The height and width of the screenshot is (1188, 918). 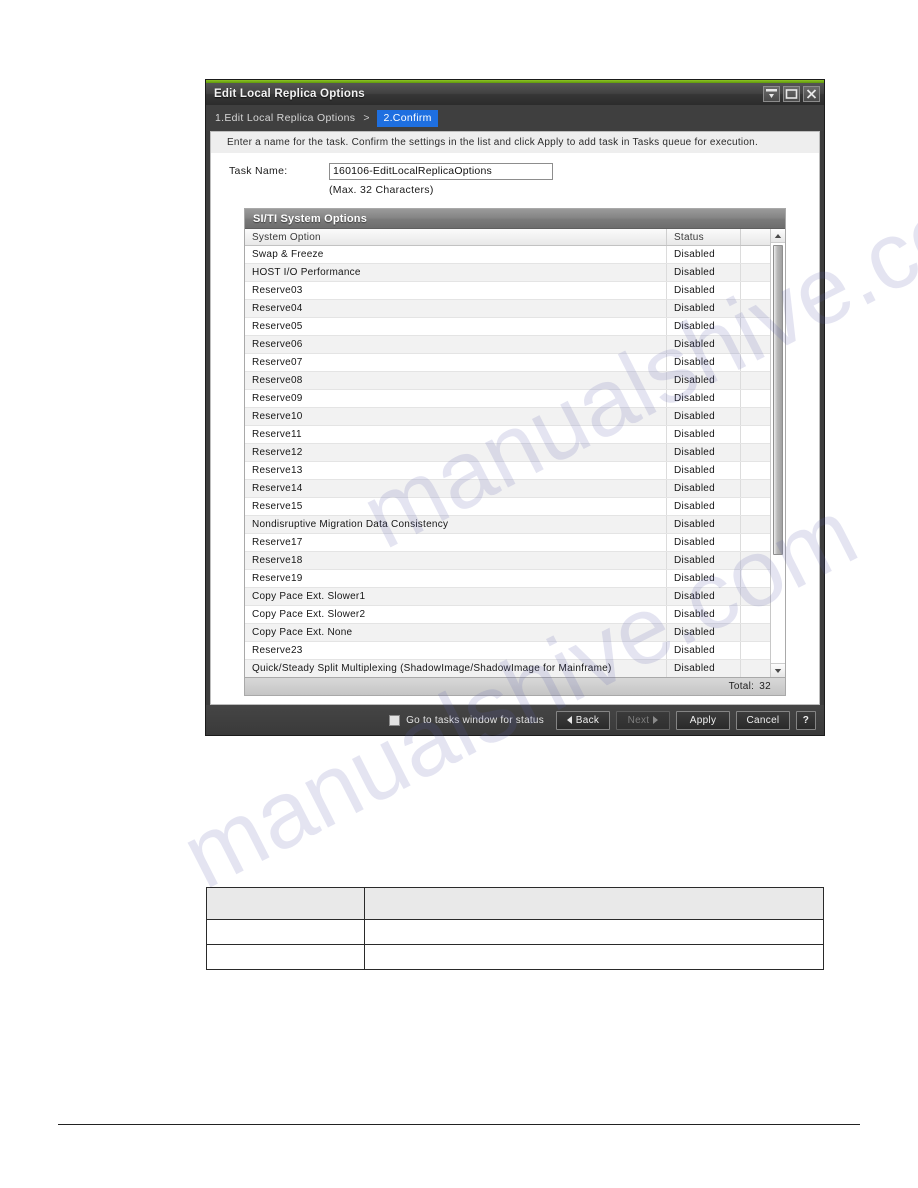 What do you see at coordinates (456, 290) in the screenshot?
I see `cell-system-option: Reserve03` at bounding box center [456, 290].